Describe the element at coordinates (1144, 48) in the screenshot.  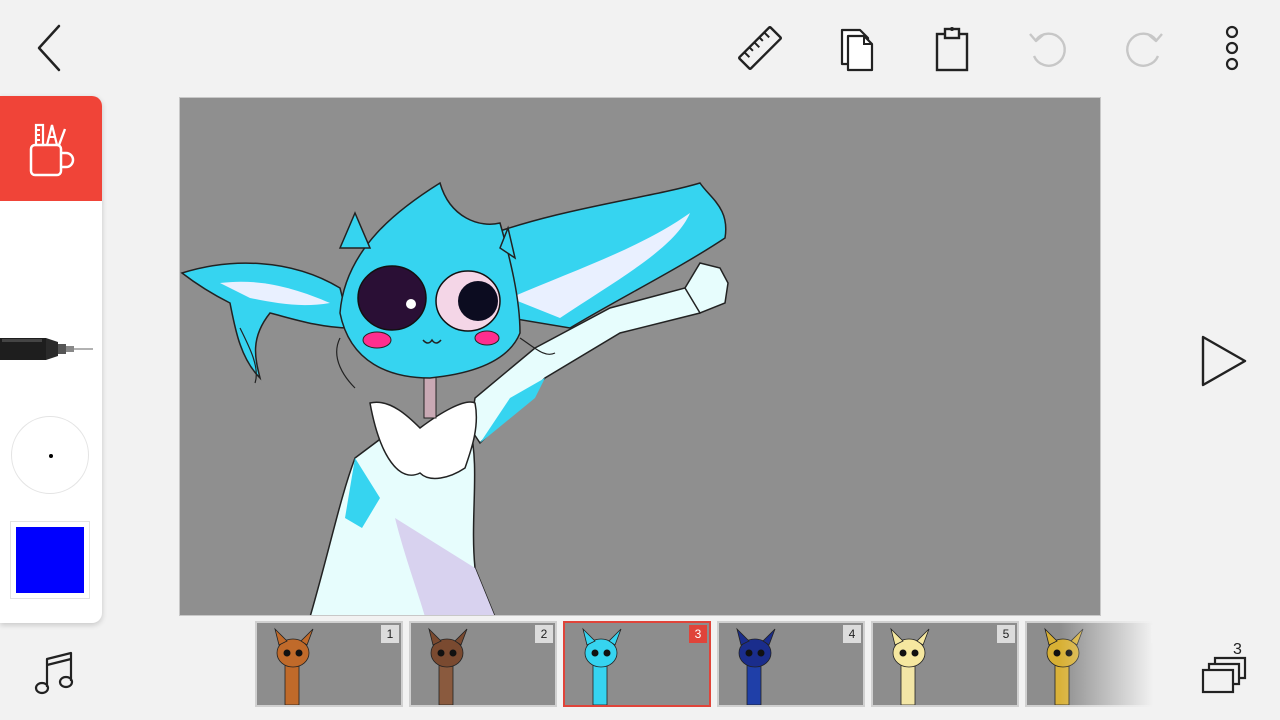
I see `redo-icon` at that location.